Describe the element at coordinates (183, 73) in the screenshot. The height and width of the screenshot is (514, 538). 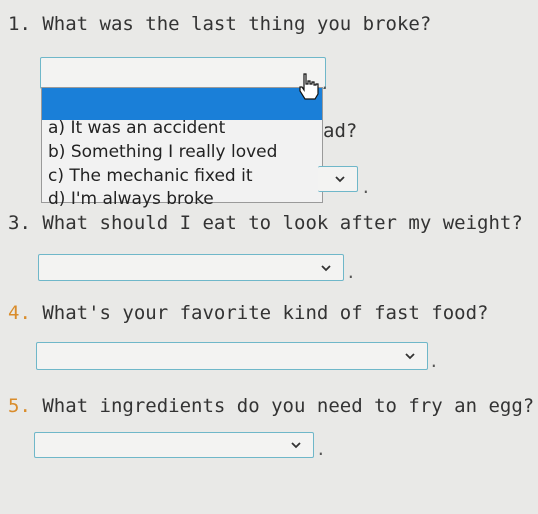
I see `answer-dropdown-q1` at that location.